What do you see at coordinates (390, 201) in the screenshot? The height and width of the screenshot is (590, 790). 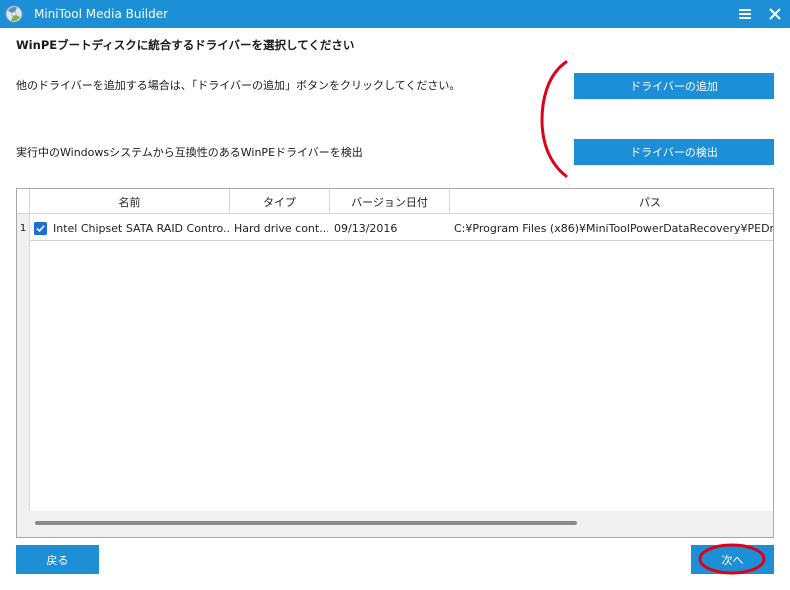 I see `column-header-version-date: バージョン日付` at bounding box center [390, 201].